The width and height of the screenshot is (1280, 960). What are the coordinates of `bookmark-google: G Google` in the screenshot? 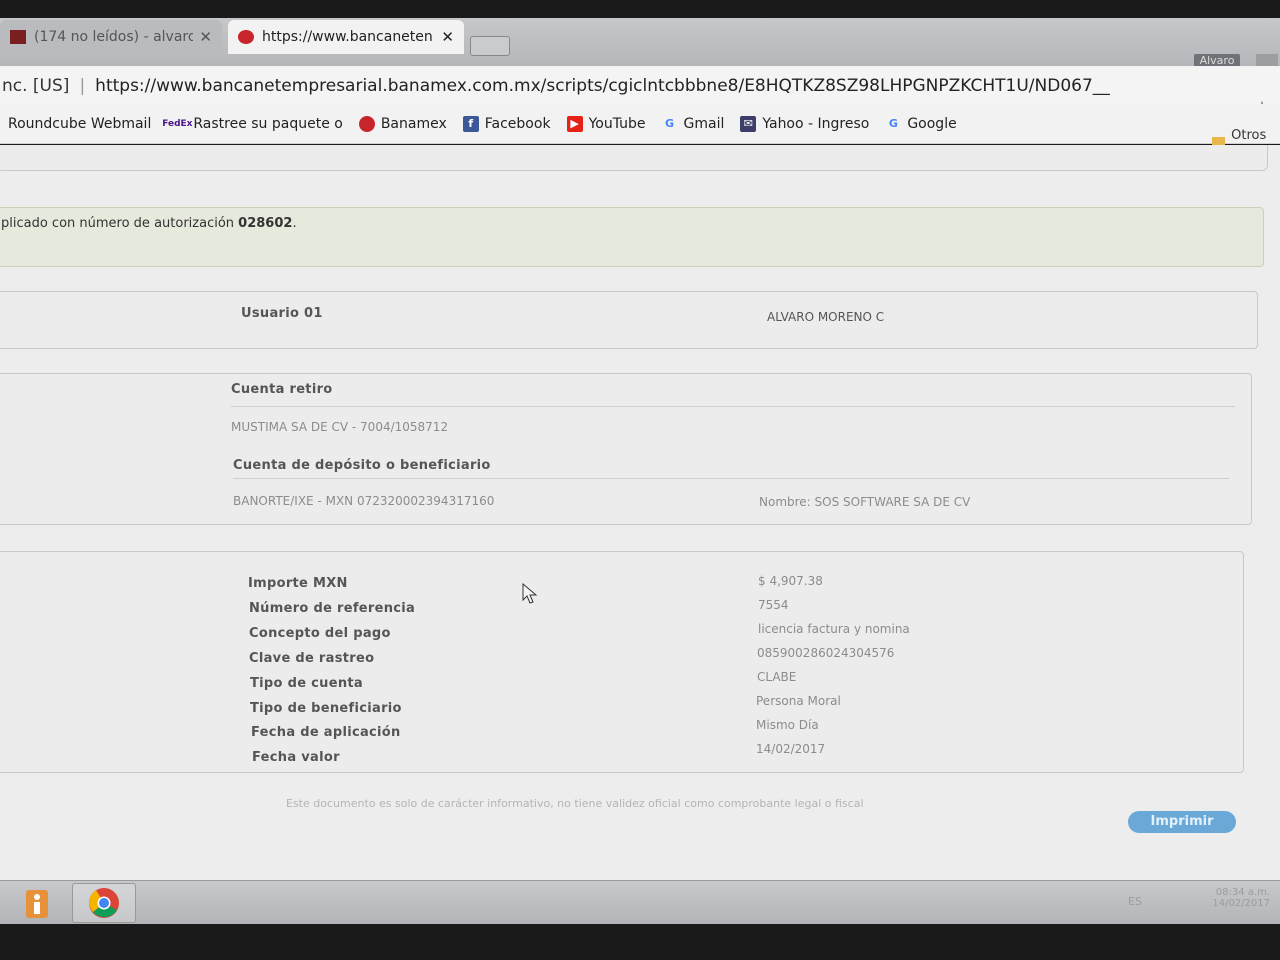 It's located at (921, 123).